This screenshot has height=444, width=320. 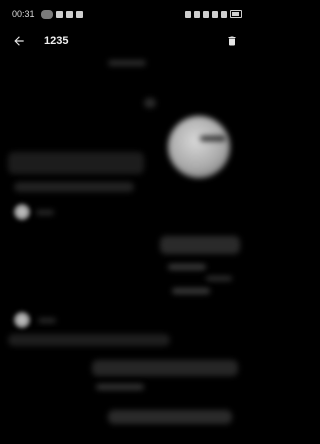 What do you see at coordinates (236, 14) in the screenshot?
I see `battery-icon` at bounding box center [236, 14].